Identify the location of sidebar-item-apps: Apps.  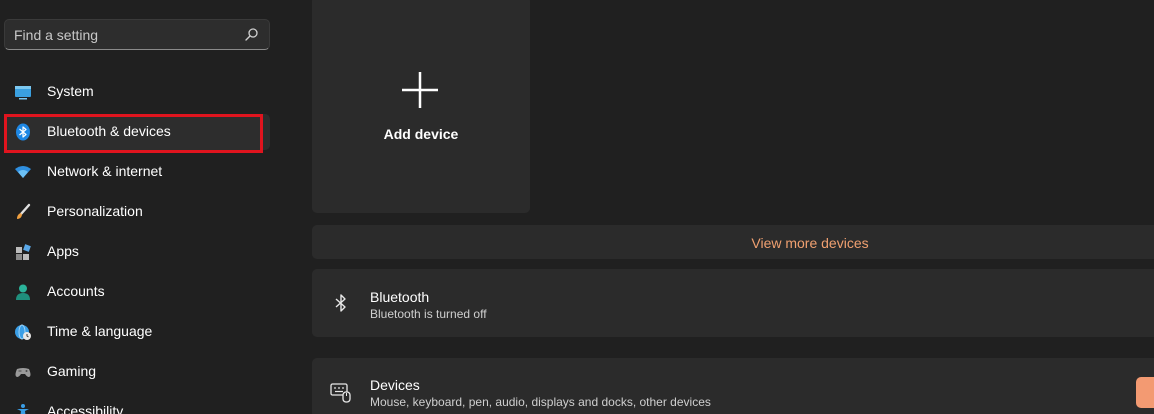
(137, 252).